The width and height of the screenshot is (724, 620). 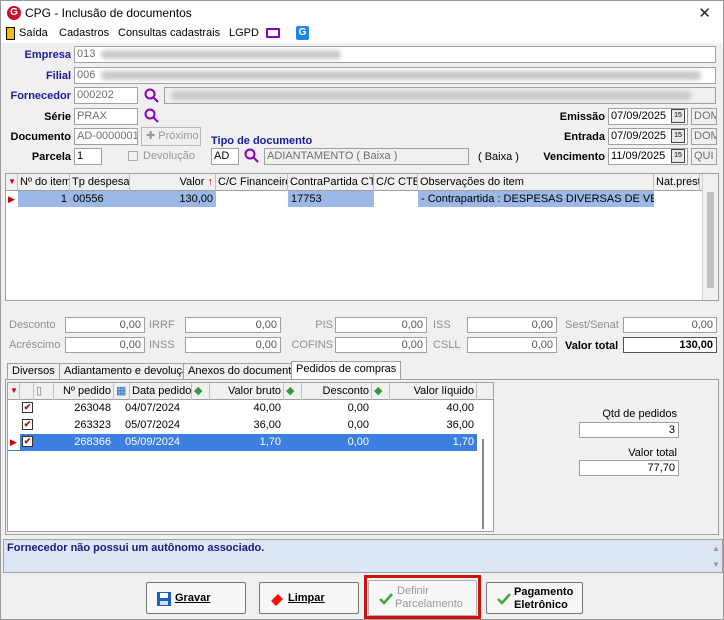 What do you see at coordinates (225, 156) in the screenshot?
I see `tipo-doc-code: AD` at bounding box center [225, 156].